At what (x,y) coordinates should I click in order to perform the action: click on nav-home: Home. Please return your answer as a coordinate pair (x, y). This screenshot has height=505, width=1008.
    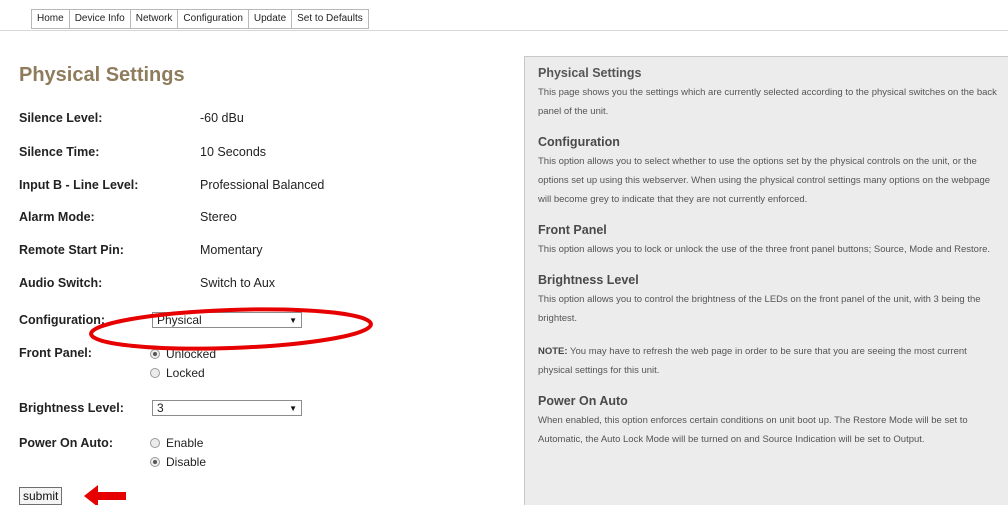
    Looking at the image, I should click on (51, 19).